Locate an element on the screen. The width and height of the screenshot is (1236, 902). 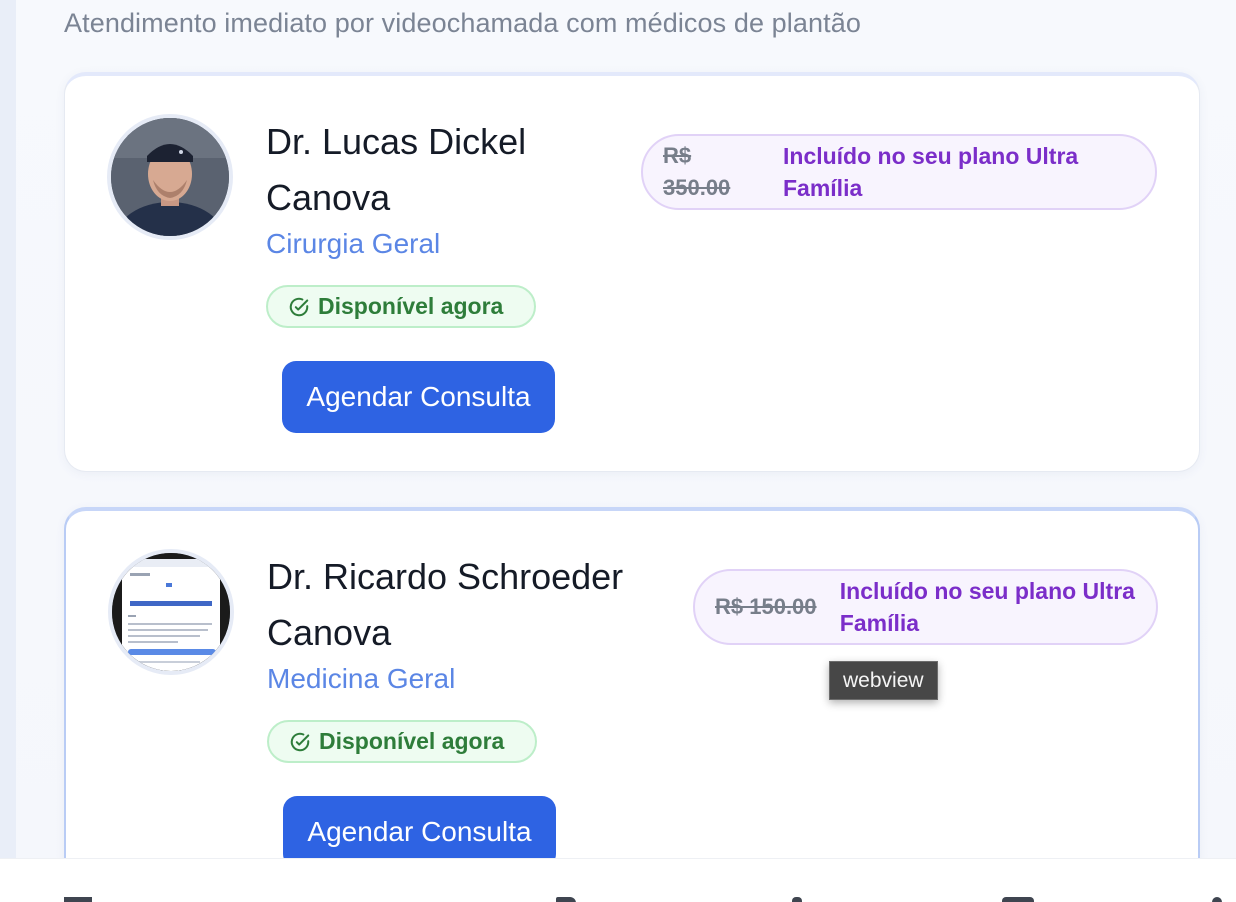
bottom-nav is located at coordinates (618, 880).